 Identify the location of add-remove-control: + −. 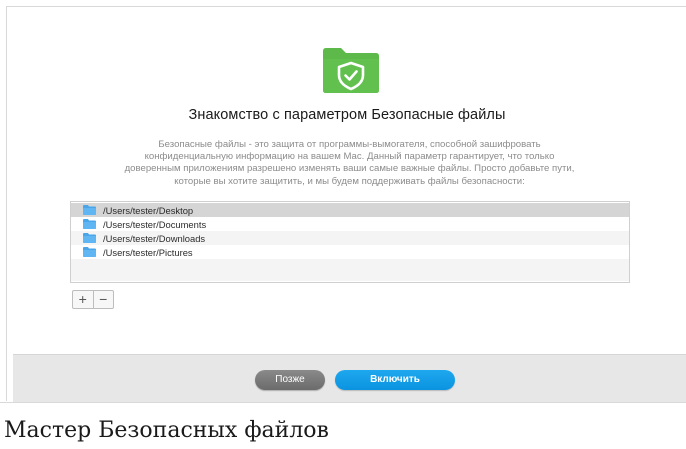
(93, 299).